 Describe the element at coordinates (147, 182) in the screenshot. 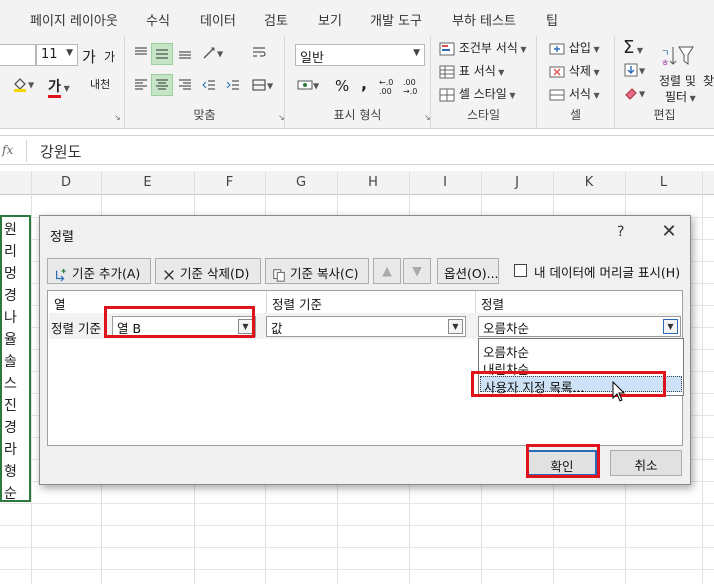

I see `column-header-e: E` at that location.